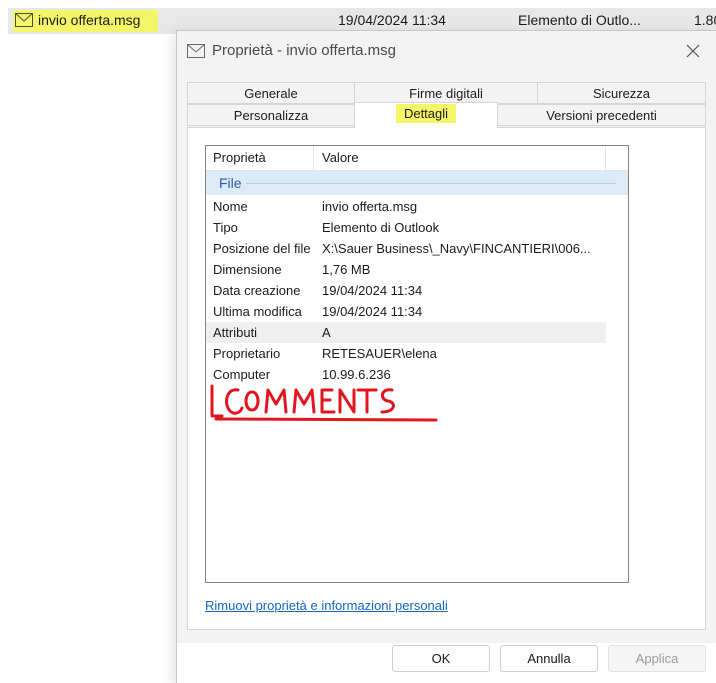  What do you see at coordinates (239, 157) in the screenshot?
I see `column-property: Proprietà` at bounding box center [239, 157].